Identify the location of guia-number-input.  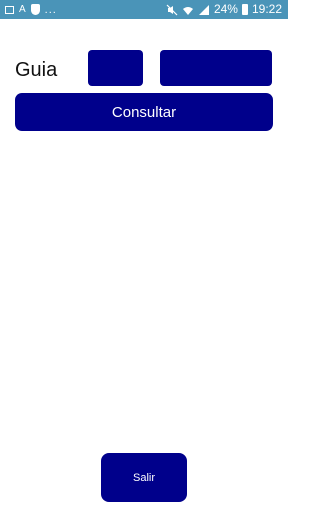
(216, 68).